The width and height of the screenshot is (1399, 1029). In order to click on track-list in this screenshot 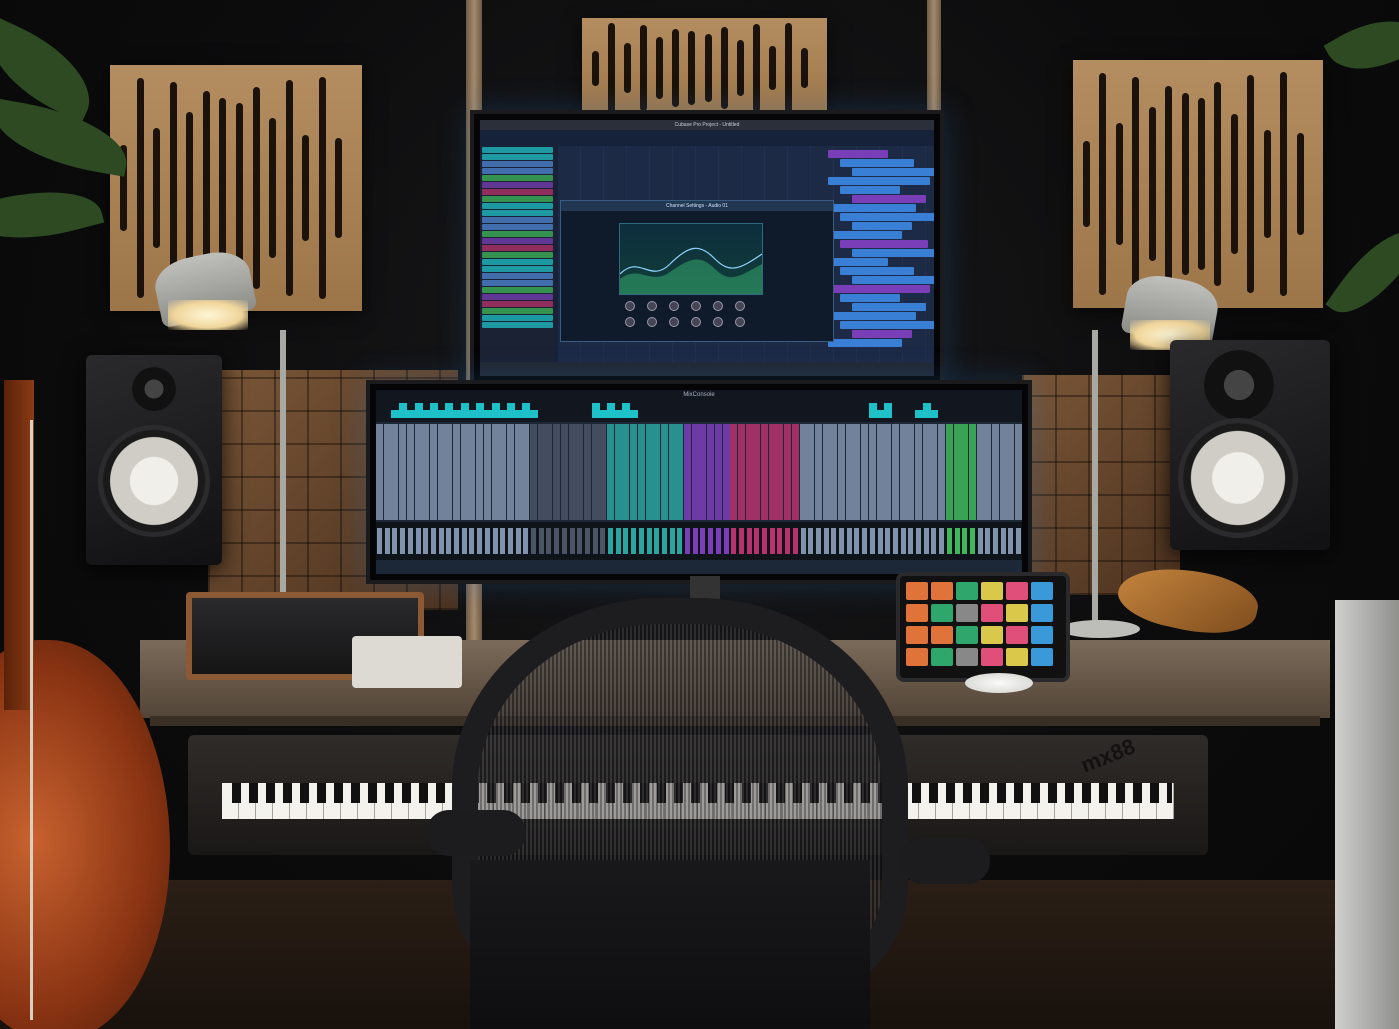, I will do `click(517, 254)`.